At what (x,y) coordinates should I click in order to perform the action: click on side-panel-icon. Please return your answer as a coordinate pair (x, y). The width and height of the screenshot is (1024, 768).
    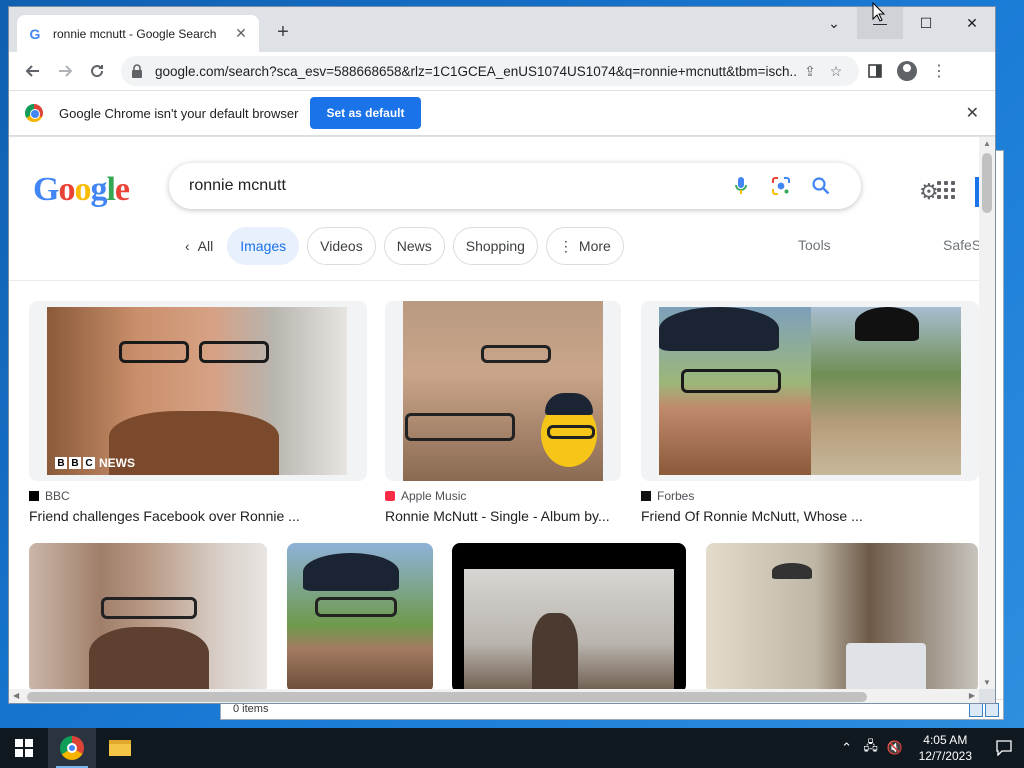
    Looking at the image, I should click on (875, 71).